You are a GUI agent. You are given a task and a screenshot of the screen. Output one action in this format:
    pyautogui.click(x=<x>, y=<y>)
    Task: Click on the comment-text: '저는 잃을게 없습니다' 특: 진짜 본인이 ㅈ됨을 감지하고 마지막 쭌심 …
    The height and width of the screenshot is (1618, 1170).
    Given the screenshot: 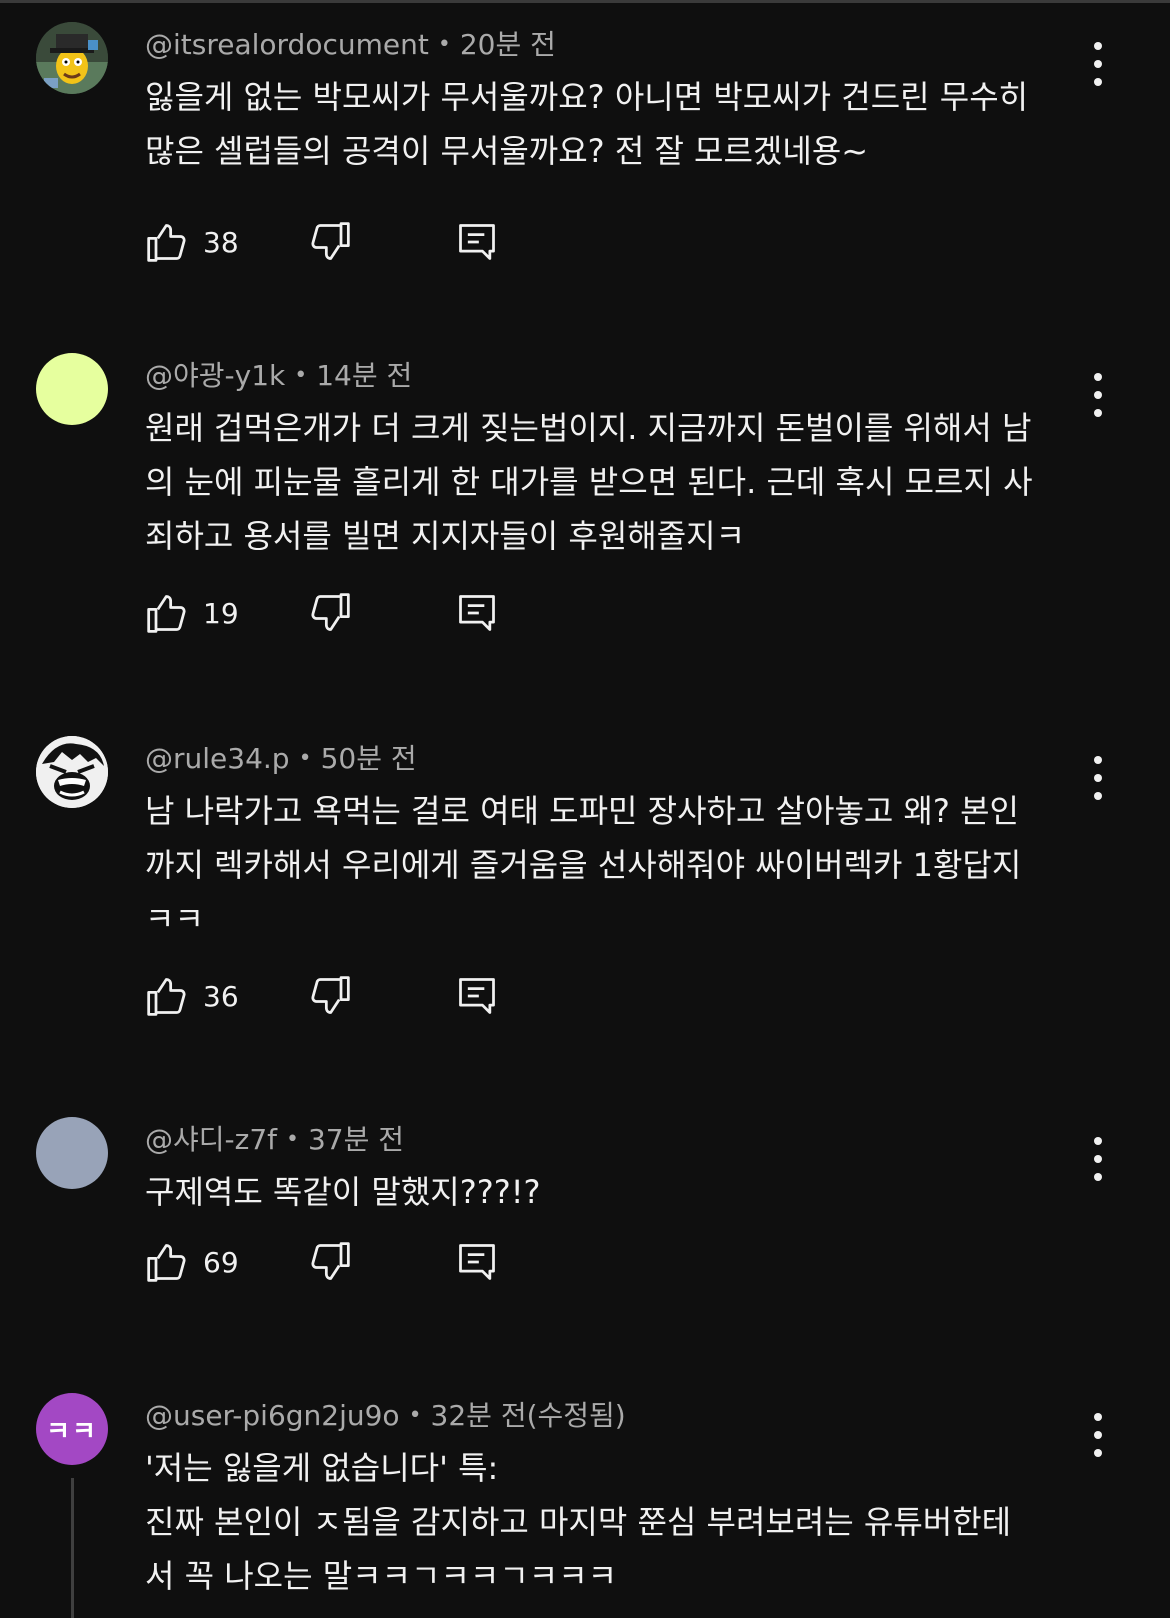 What is the action you would take?
    pyautogui.click(x=578, y=1522)
    